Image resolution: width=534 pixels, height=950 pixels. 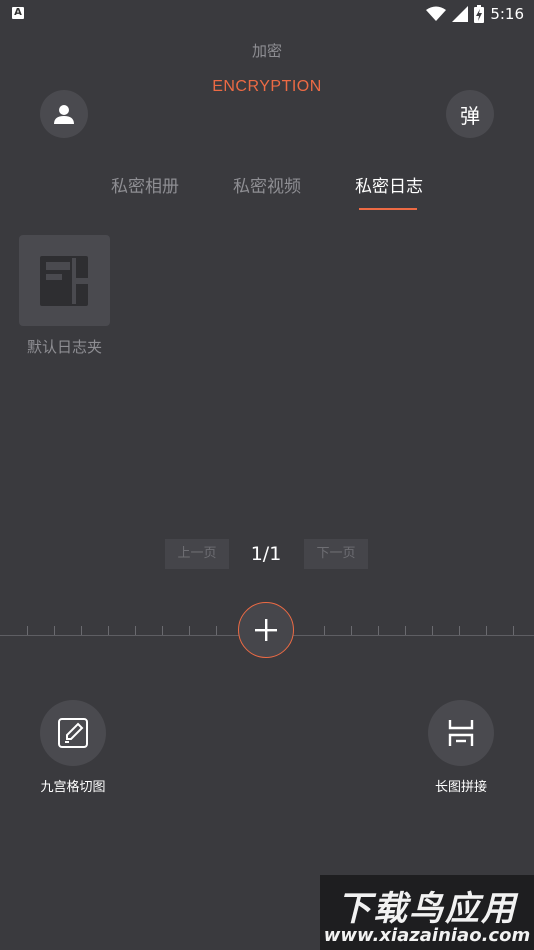 I want to click on grid-cut-button, so click(x=73, y=733).